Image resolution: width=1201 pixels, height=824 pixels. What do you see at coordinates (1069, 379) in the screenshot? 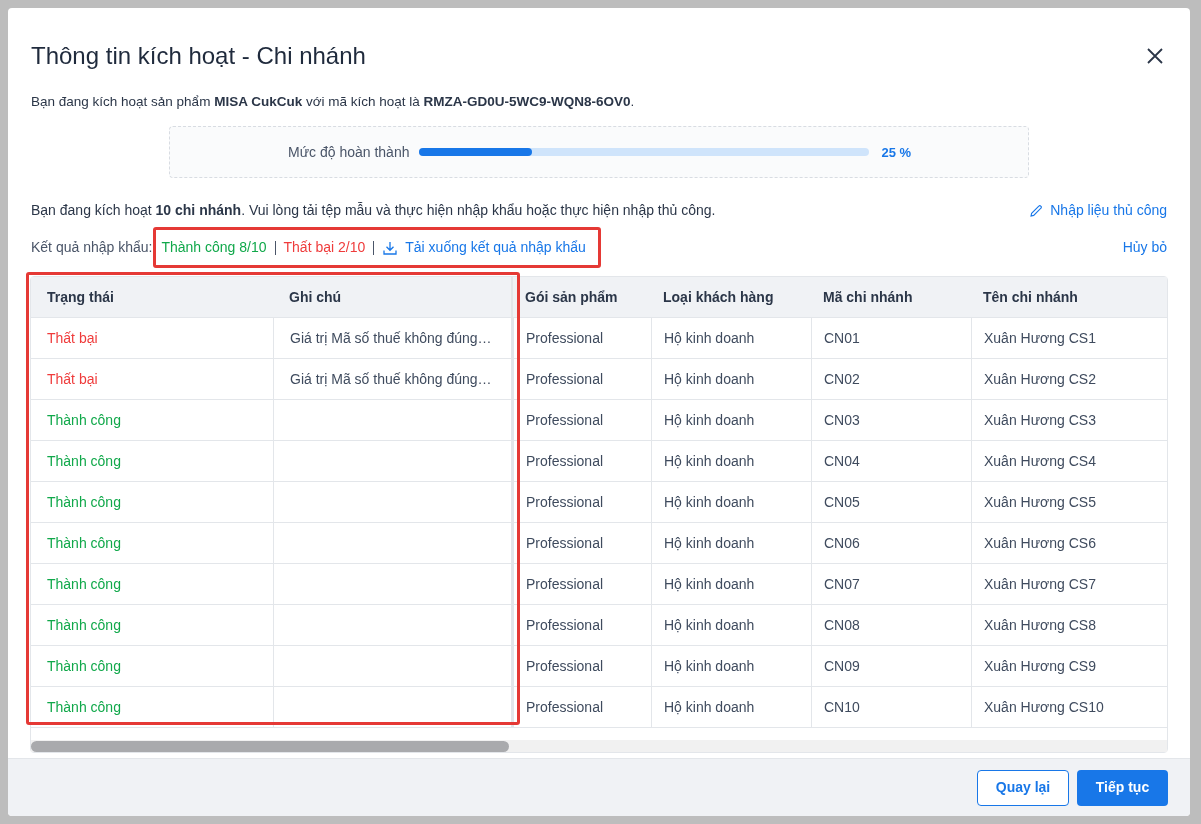
I see `table-cell: Xuân Hương CS2` at bounding box center [1069, 379].